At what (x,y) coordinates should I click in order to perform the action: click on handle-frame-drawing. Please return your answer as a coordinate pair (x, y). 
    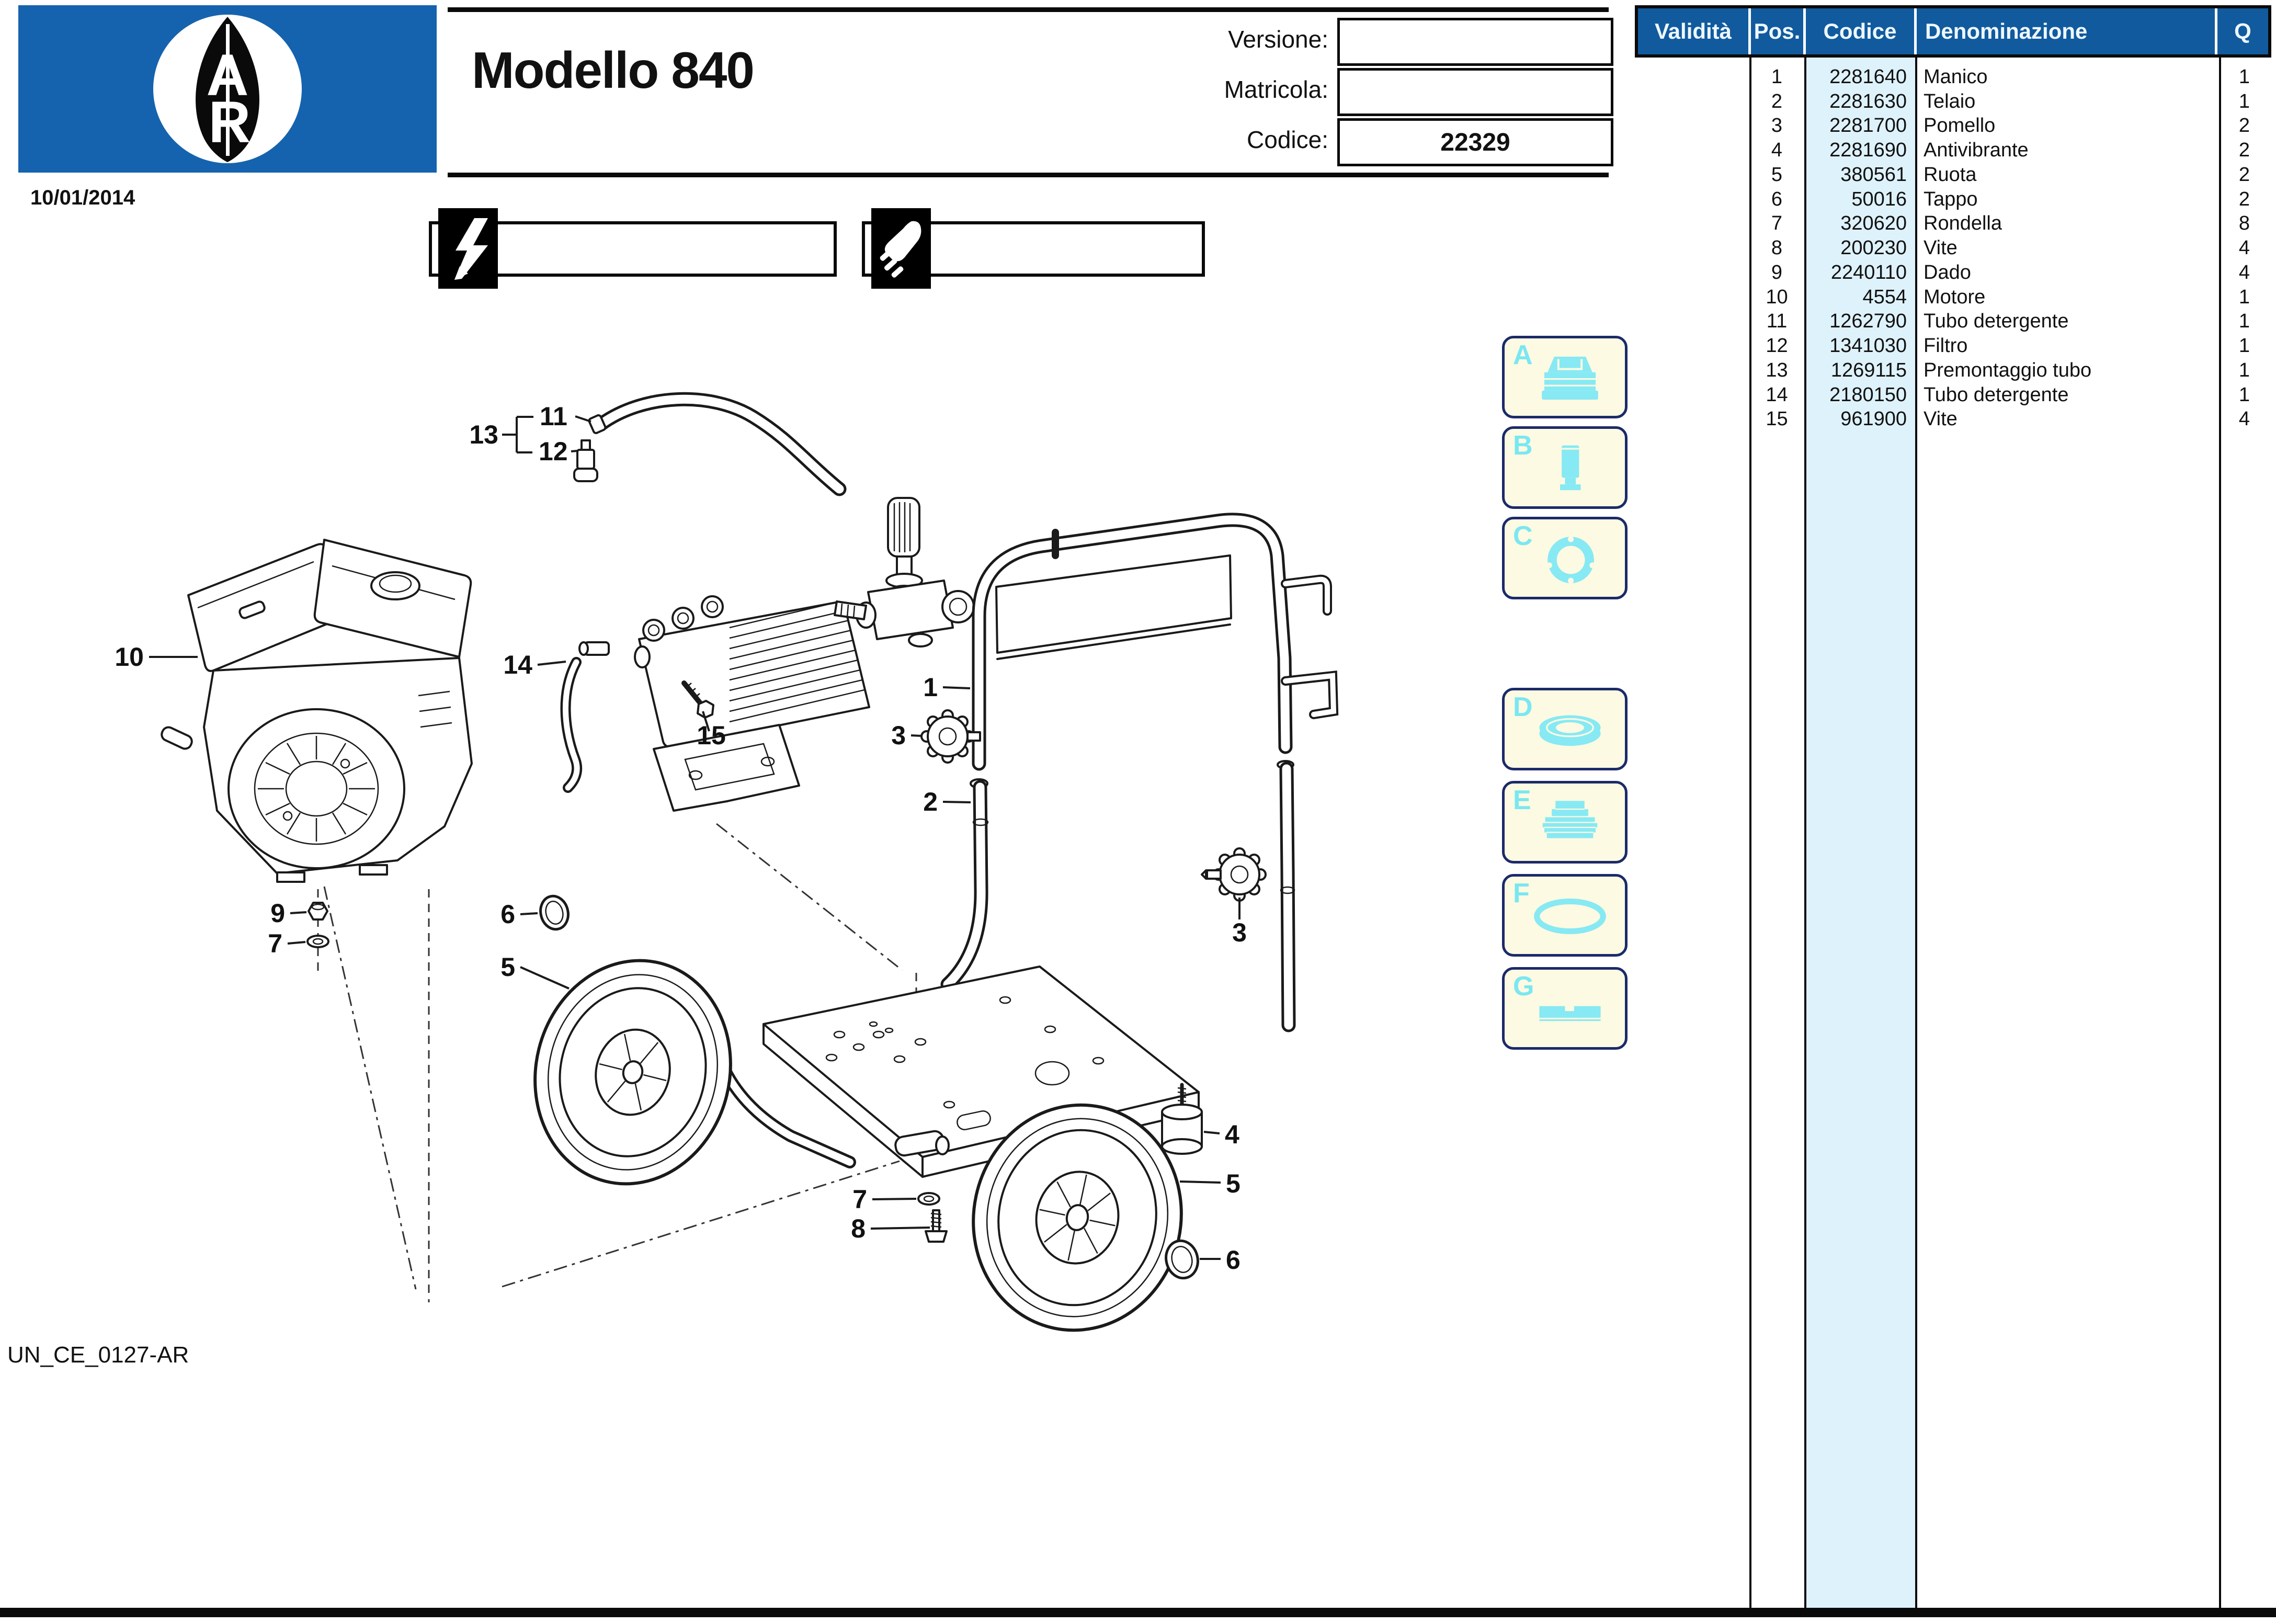
    Looking at the image, I should click on (1139, 772).